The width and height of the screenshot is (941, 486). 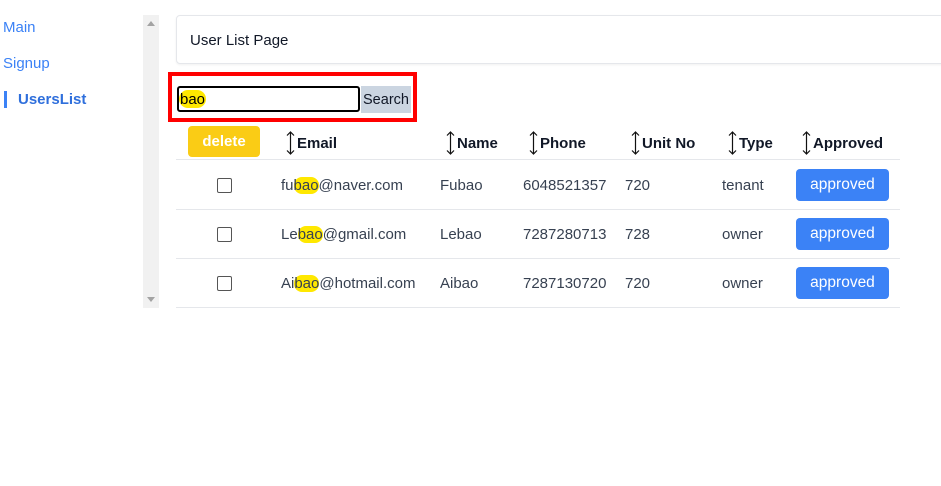 I want to click on name-cell: Lebao, so click(x=461, y=234).